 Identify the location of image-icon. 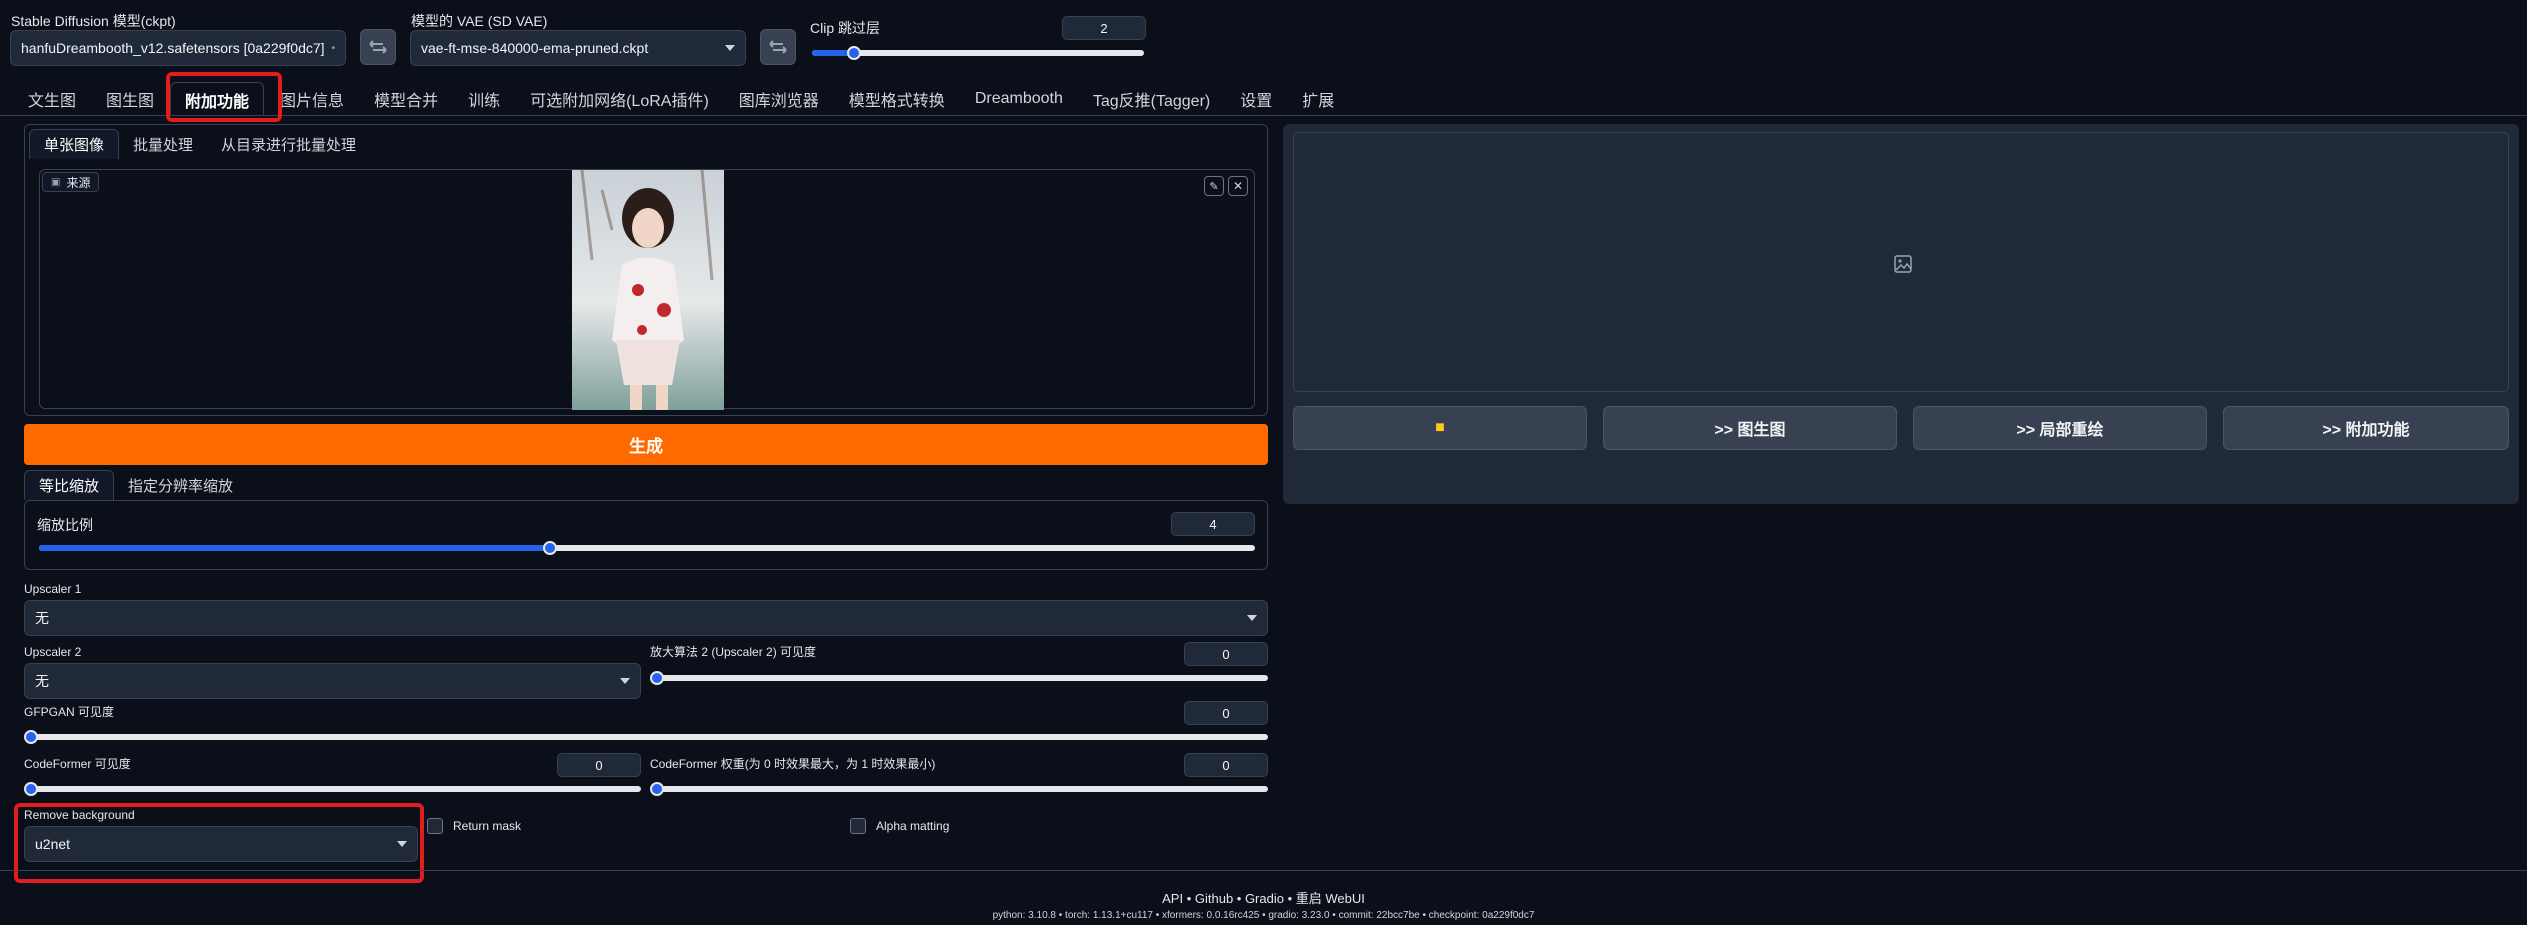
(1903, 264).